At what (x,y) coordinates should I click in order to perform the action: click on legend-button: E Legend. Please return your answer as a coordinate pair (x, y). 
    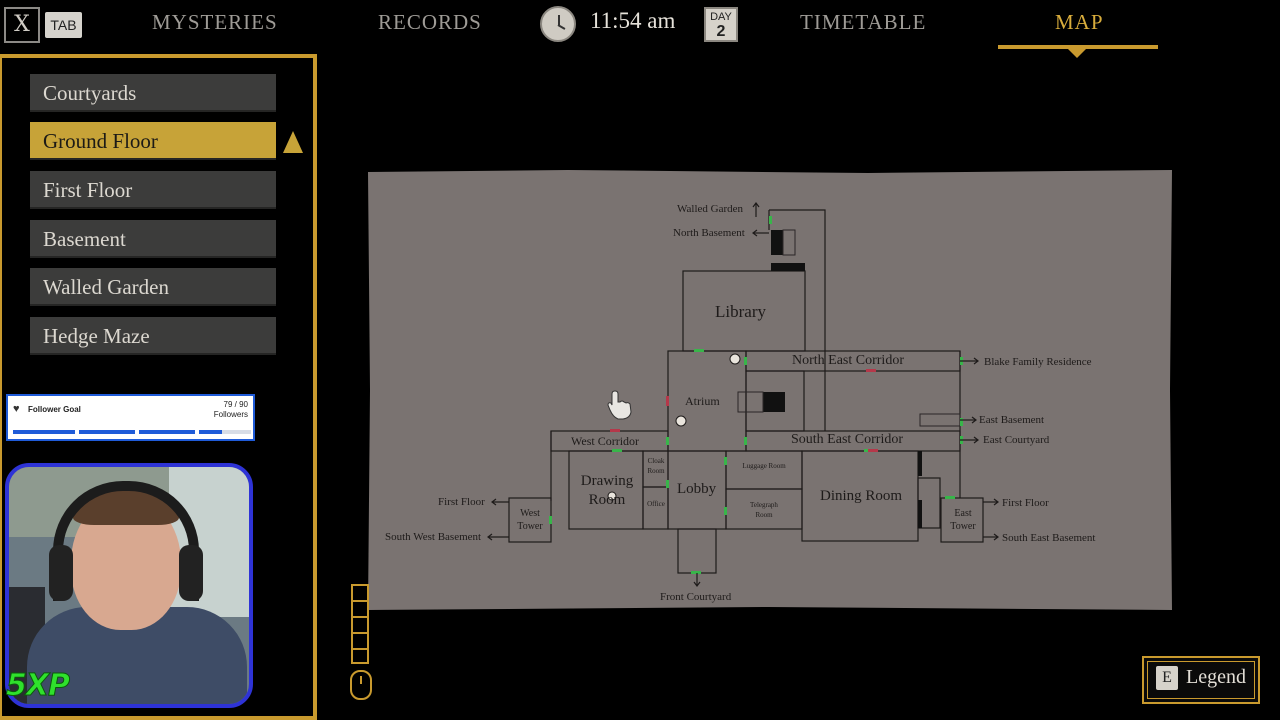
    Looking at the image, I should click on (1201, 680).